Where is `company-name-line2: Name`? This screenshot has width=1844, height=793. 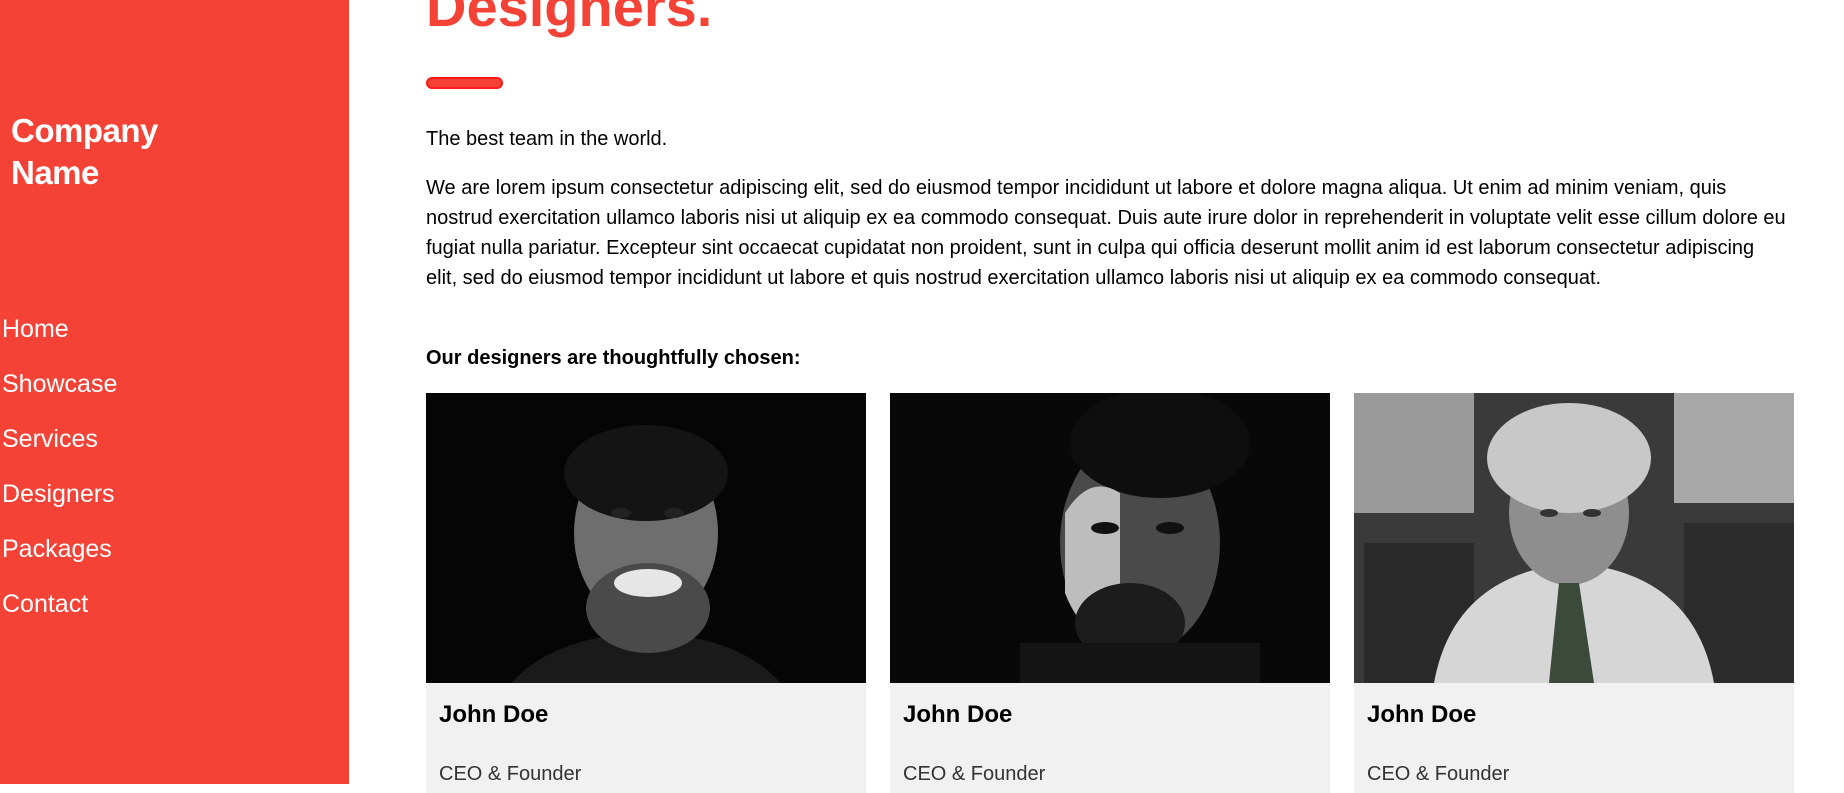 company-name-line2: Name is located at coordinates (55, 172).